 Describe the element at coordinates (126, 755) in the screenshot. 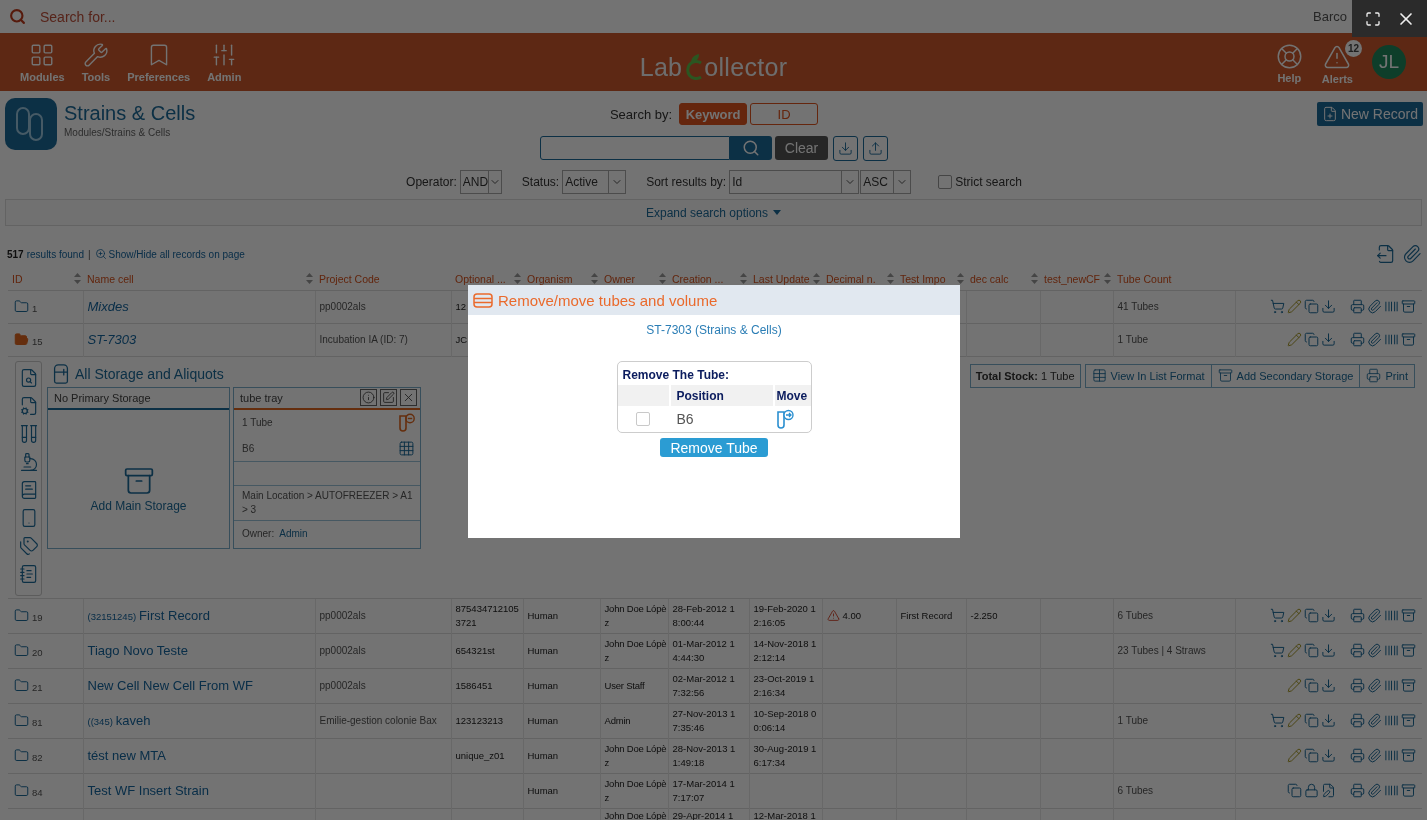

I see `record-name-link: tést new MTA` at that location.